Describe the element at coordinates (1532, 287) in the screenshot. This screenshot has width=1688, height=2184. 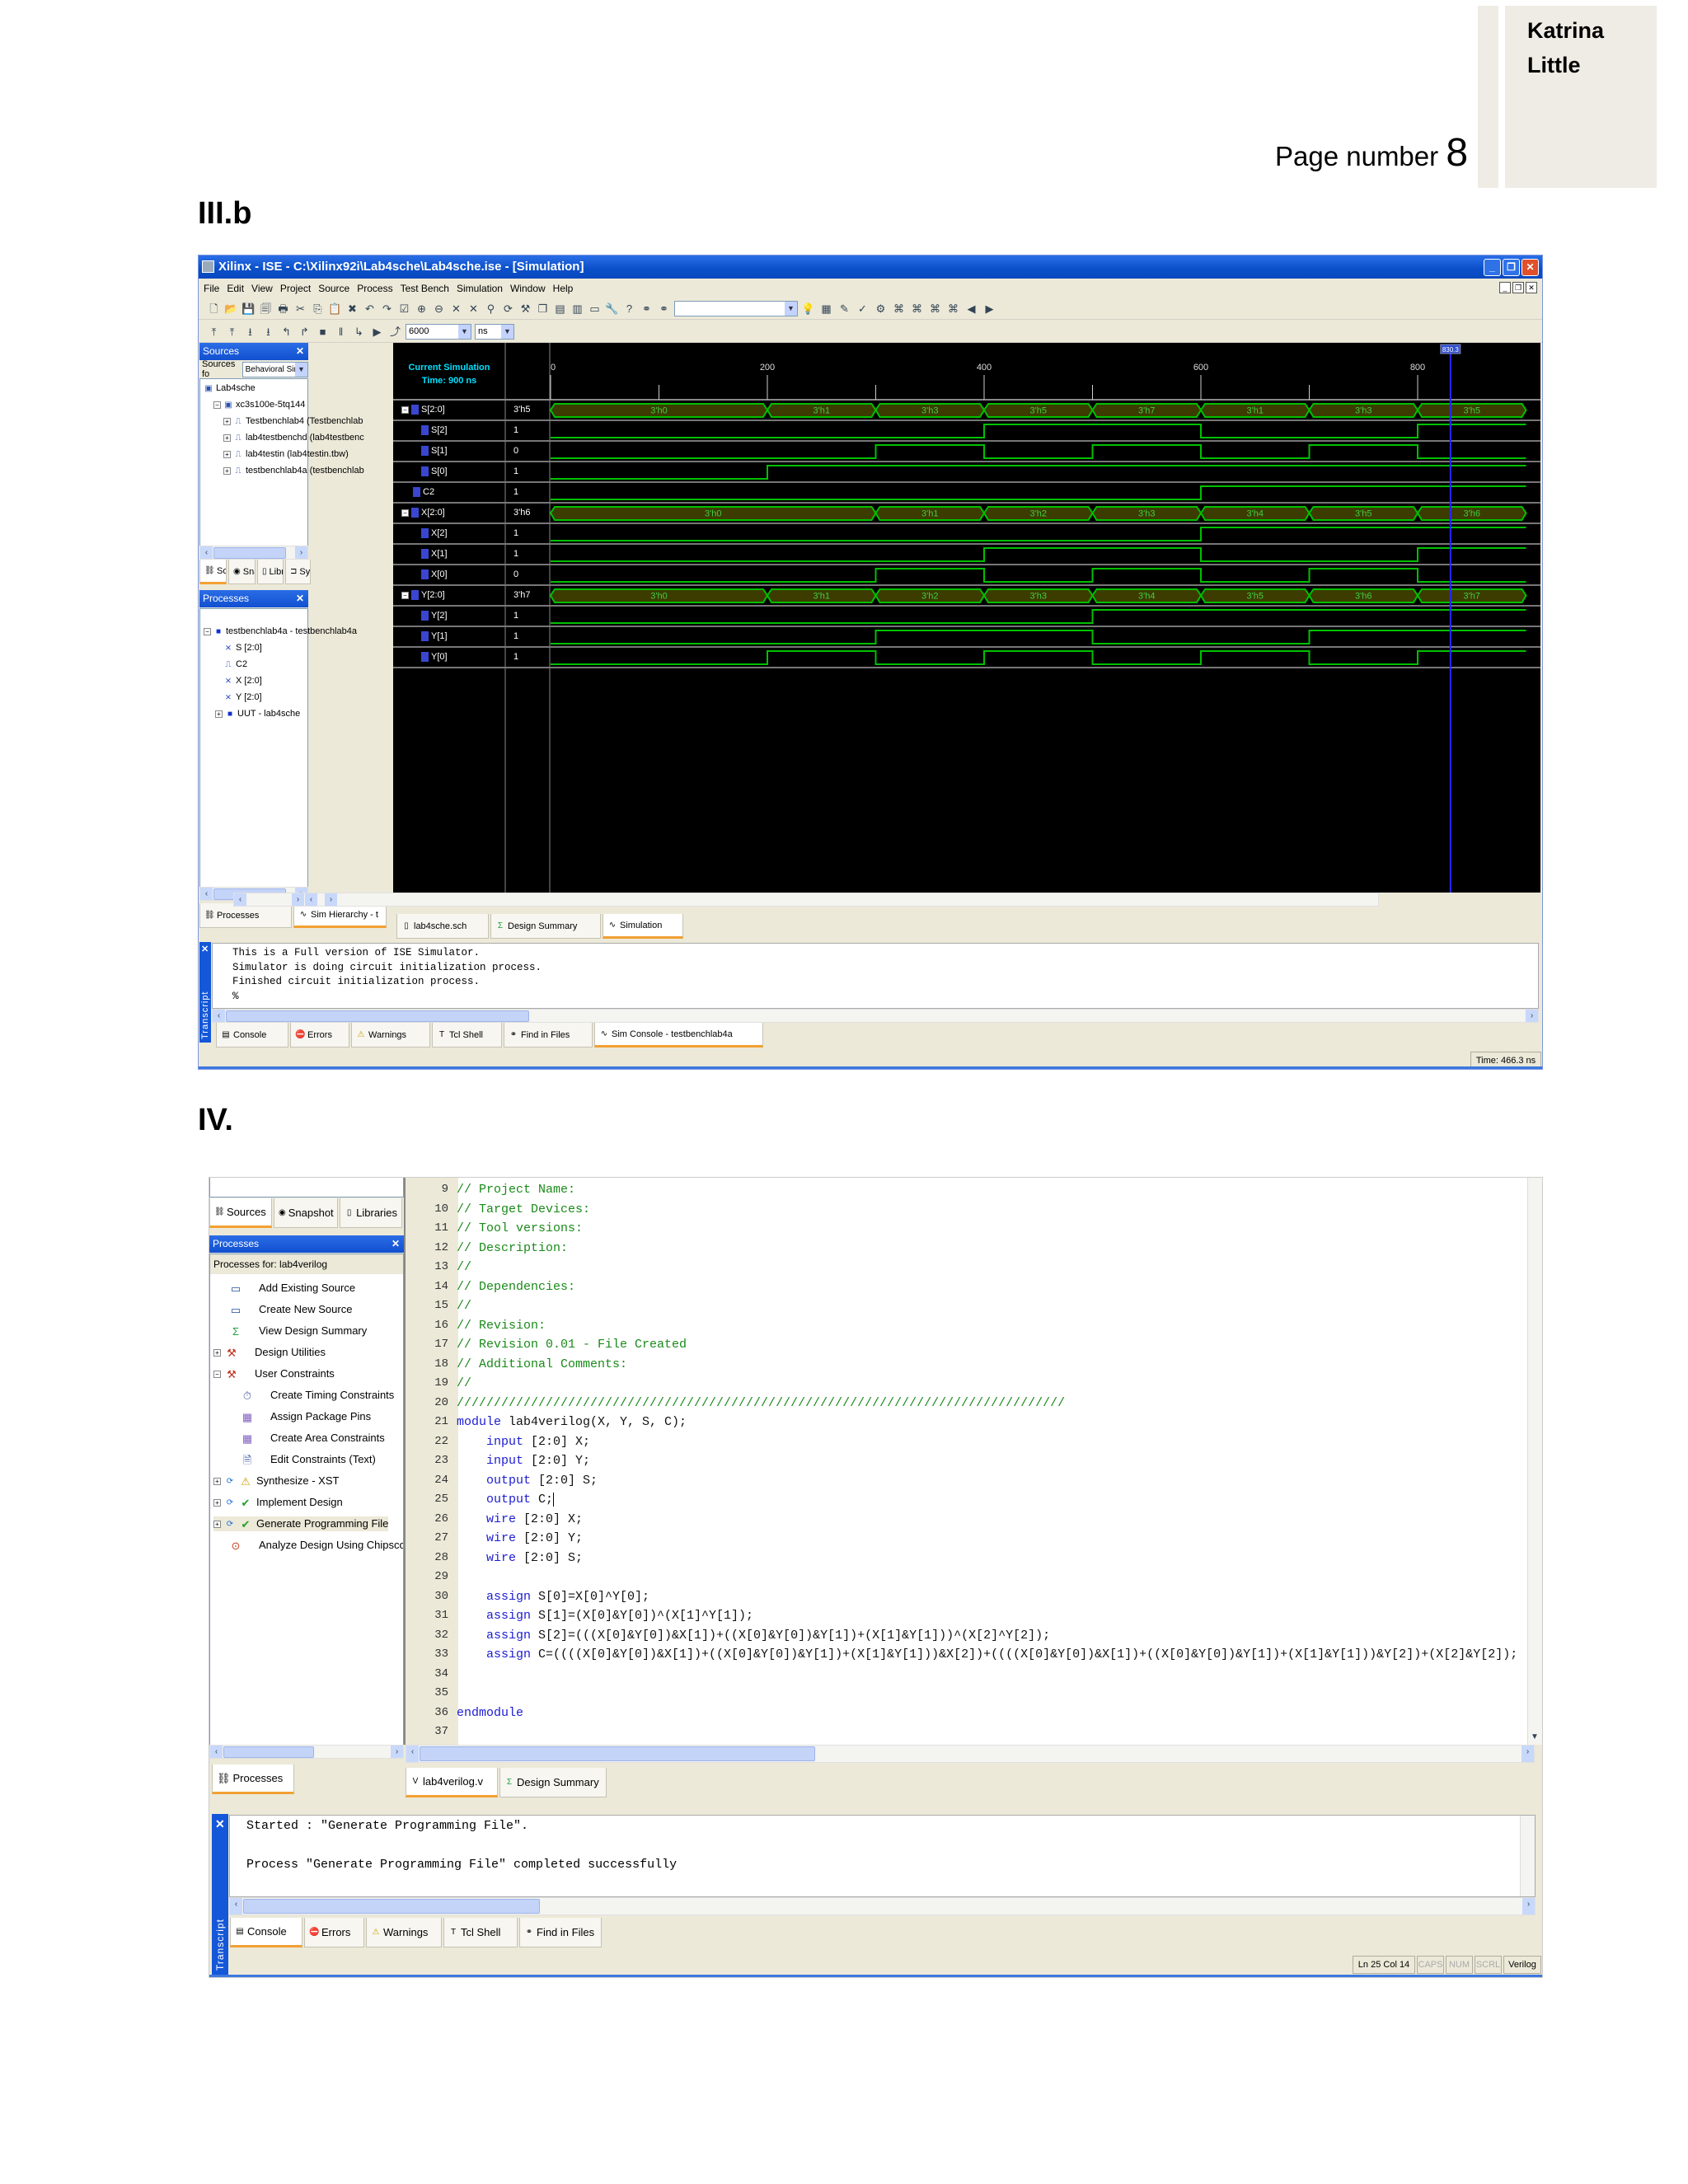
I see `mdi-close-button: ✕` at that location.